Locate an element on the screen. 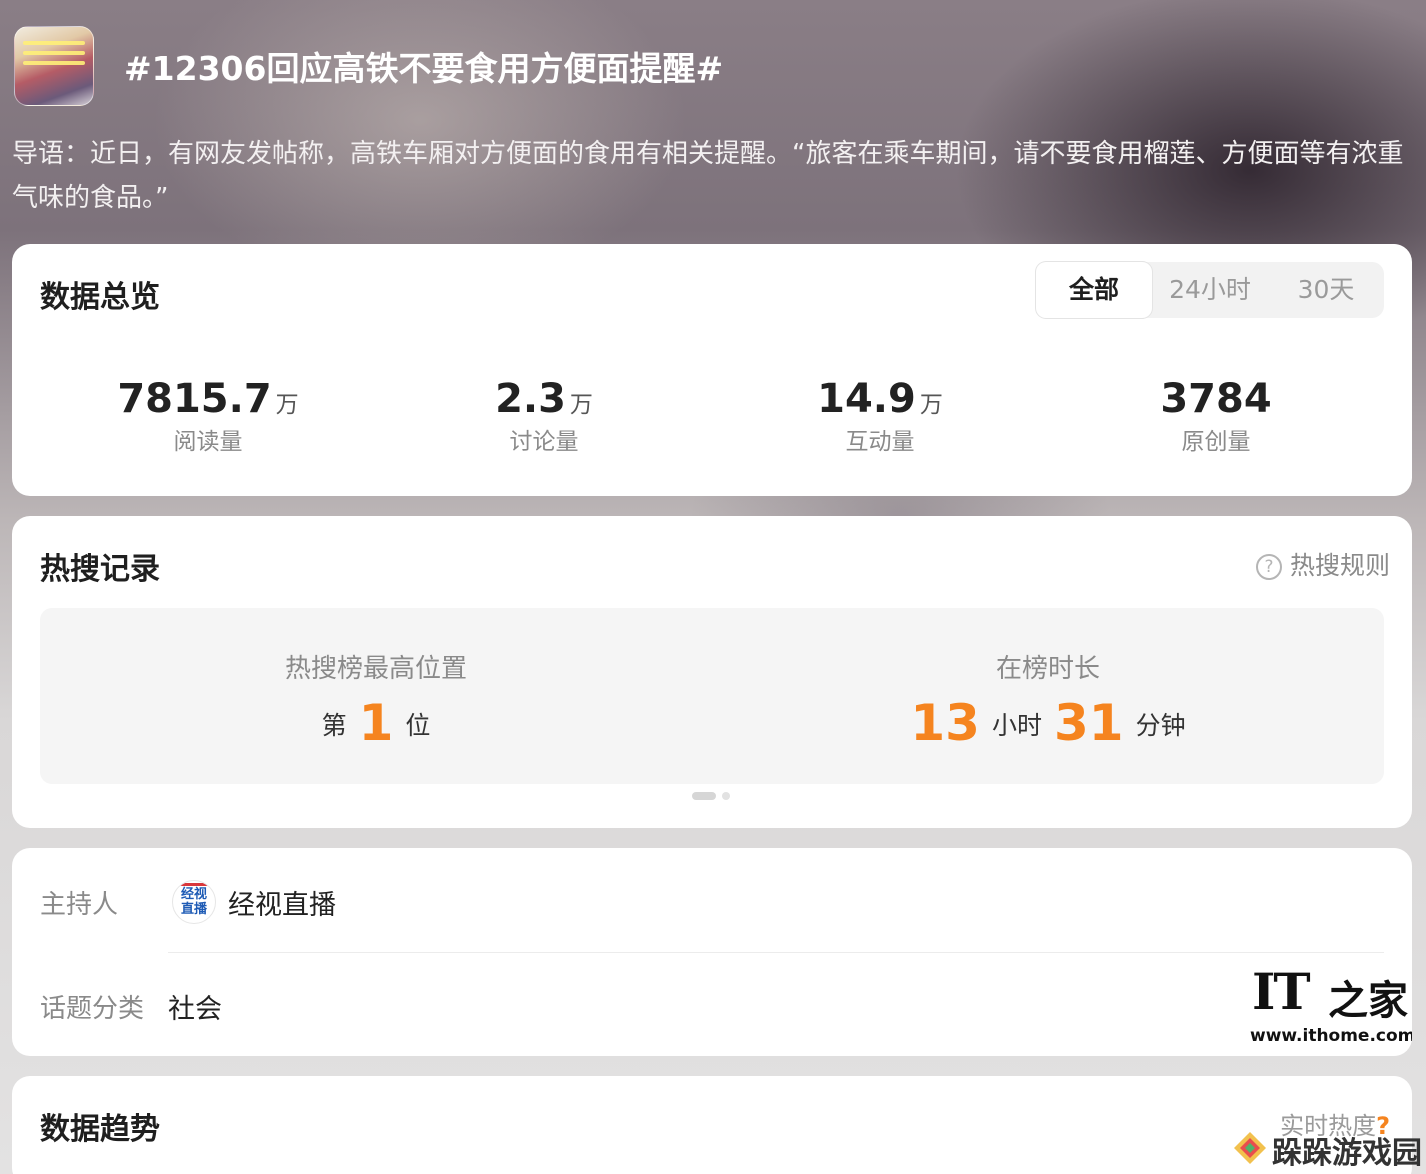  category-value: 社会 is located at coordinates (195, 1009).